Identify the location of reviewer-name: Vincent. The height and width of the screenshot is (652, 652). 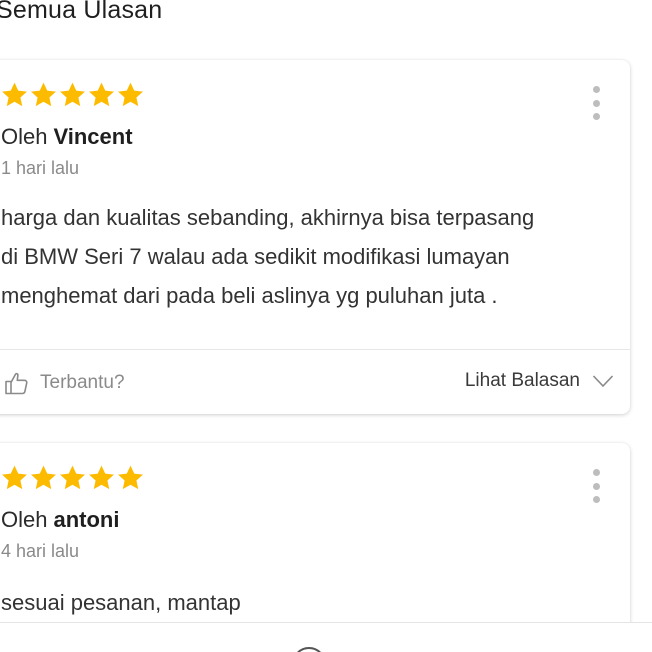
(93, 136).